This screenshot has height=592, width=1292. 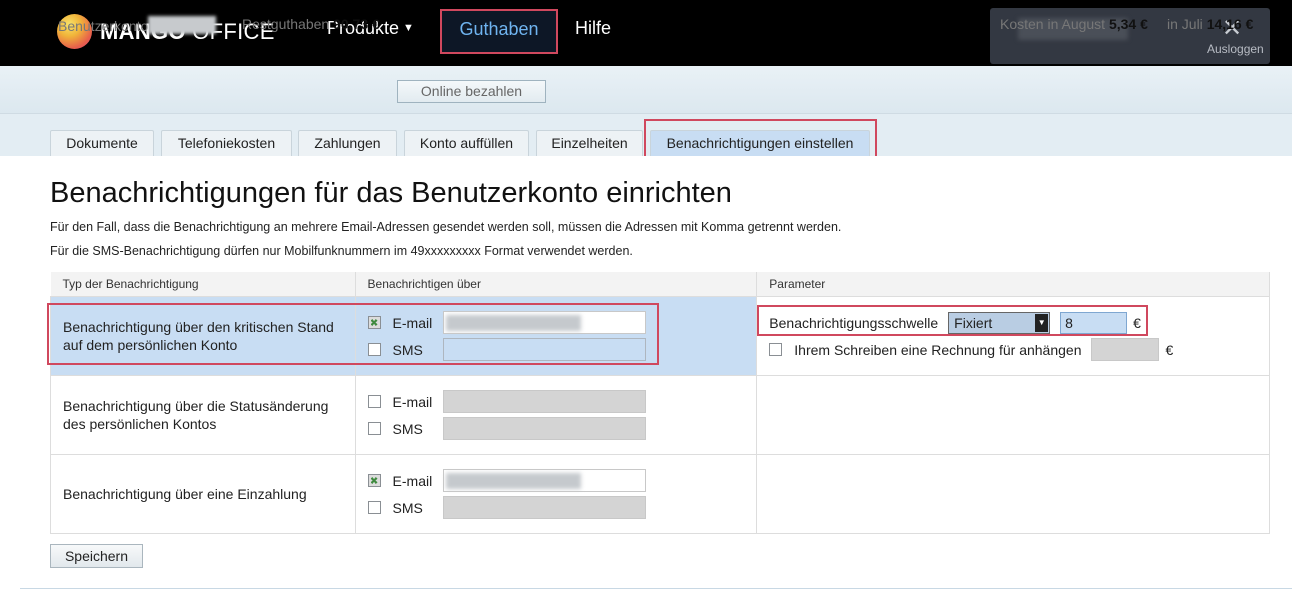 What do you see at coordinates (776, 349) in the screenshot?
I see `invoice-checkbox` at bounding box center [776, 349].